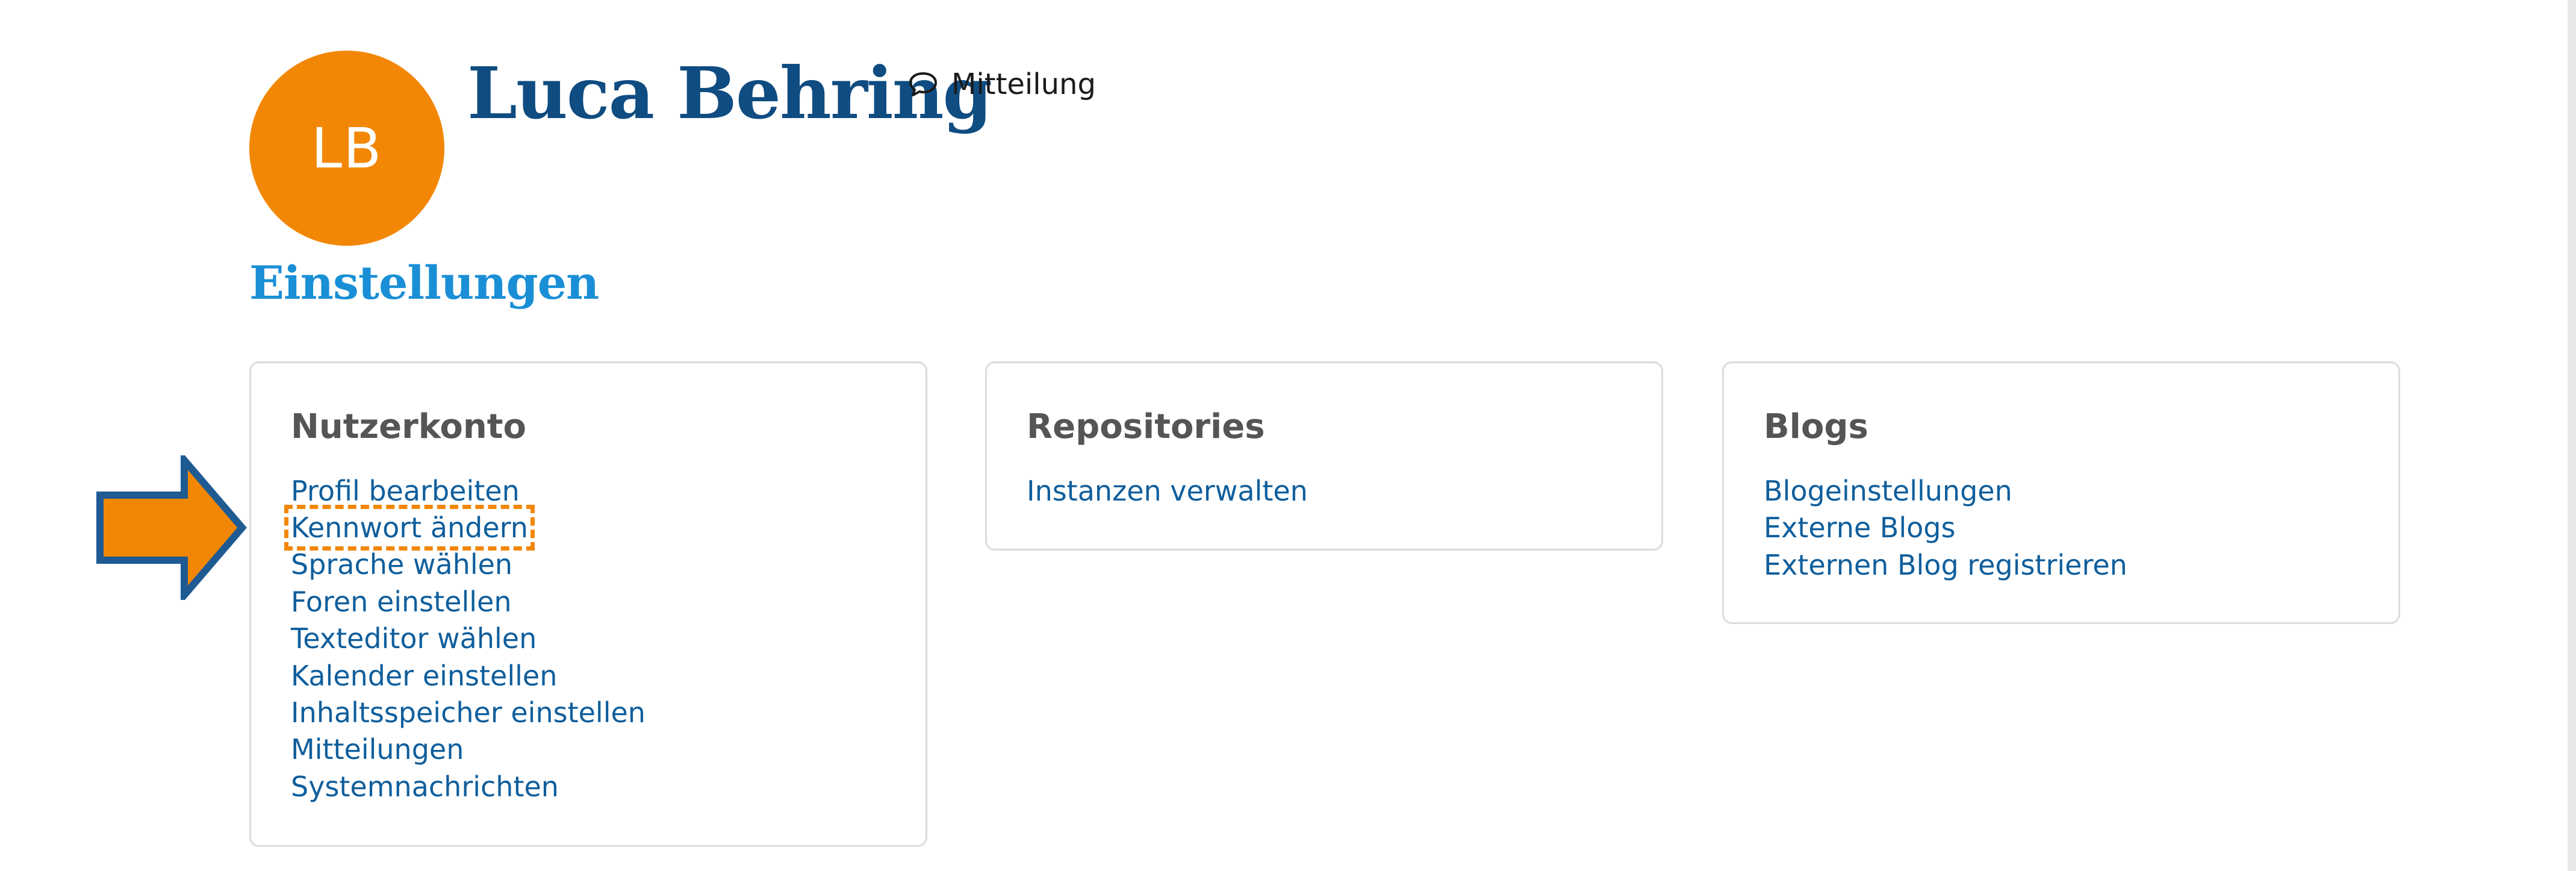 The height and width of the screenshot is (871, 2576). Describe the element at coordinates (409, 528) in the screenshot. I see `link-change-password: Kennwort ändern` at that location.